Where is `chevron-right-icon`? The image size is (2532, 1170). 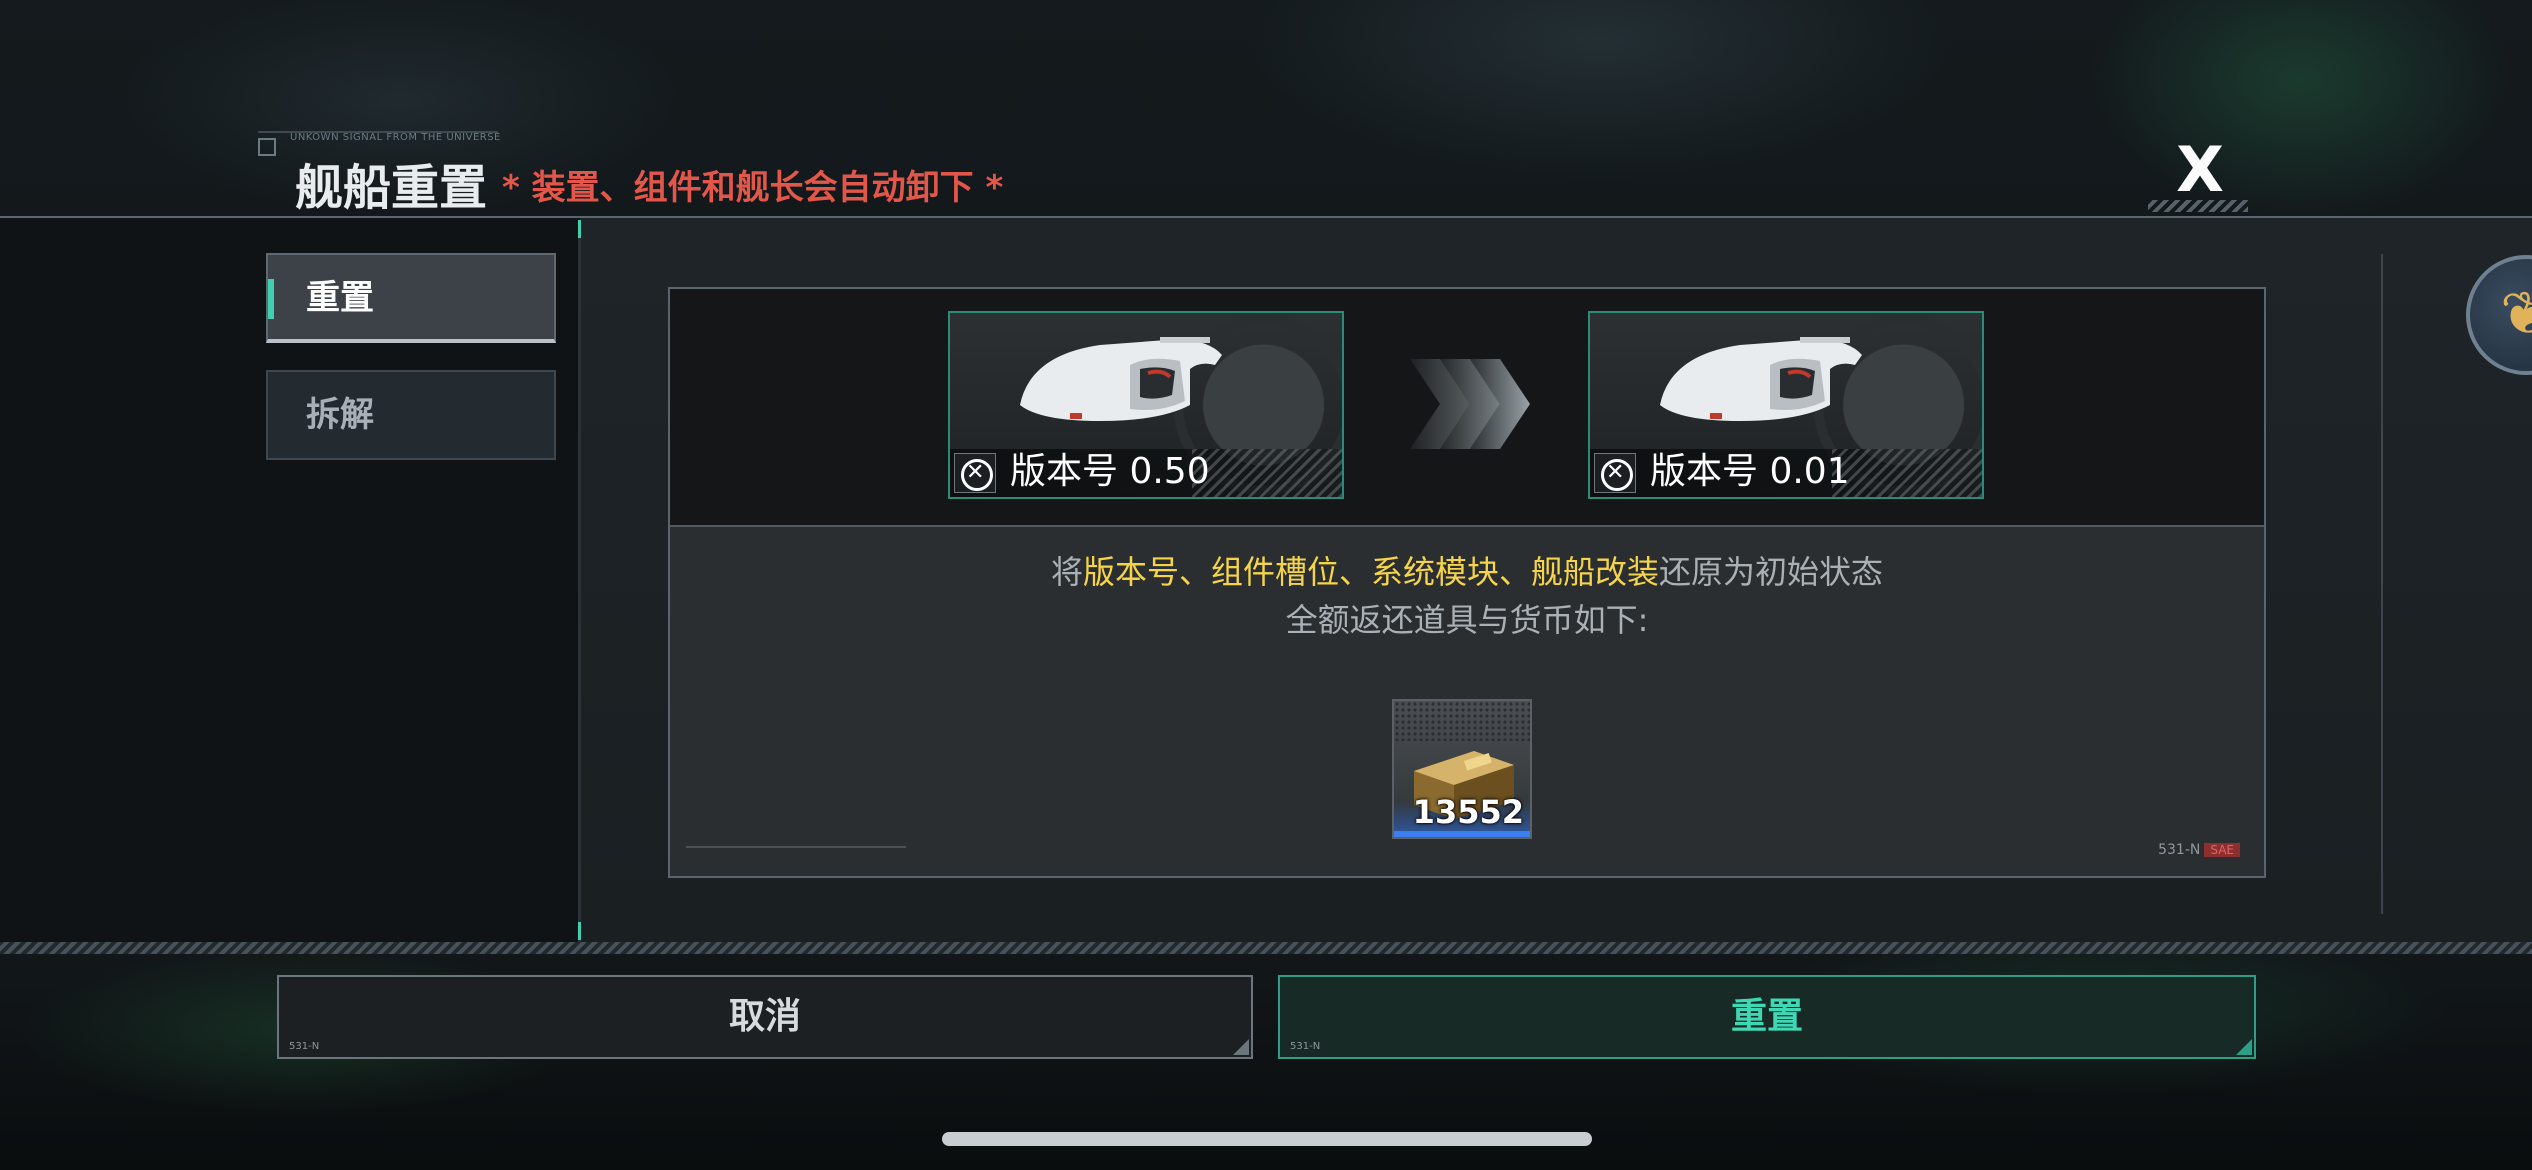
chevron-right-icon is located at coordinates (1470, 404).